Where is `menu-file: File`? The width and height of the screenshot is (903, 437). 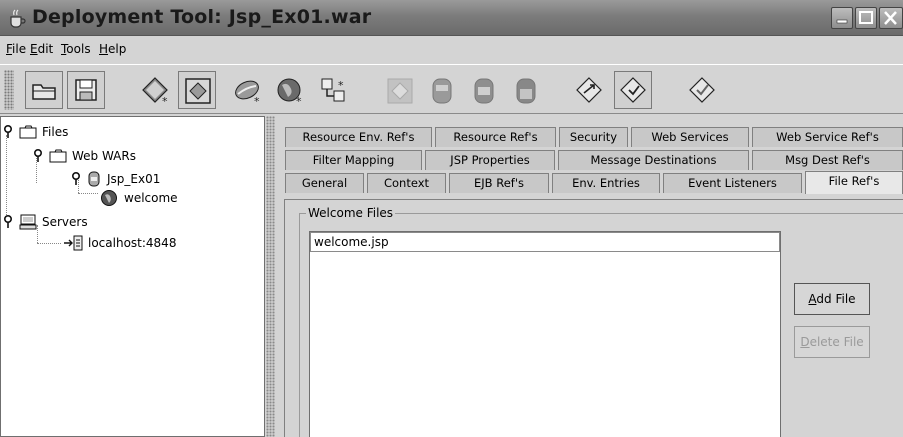
menu-file: File is located at coordinates (16, 49).